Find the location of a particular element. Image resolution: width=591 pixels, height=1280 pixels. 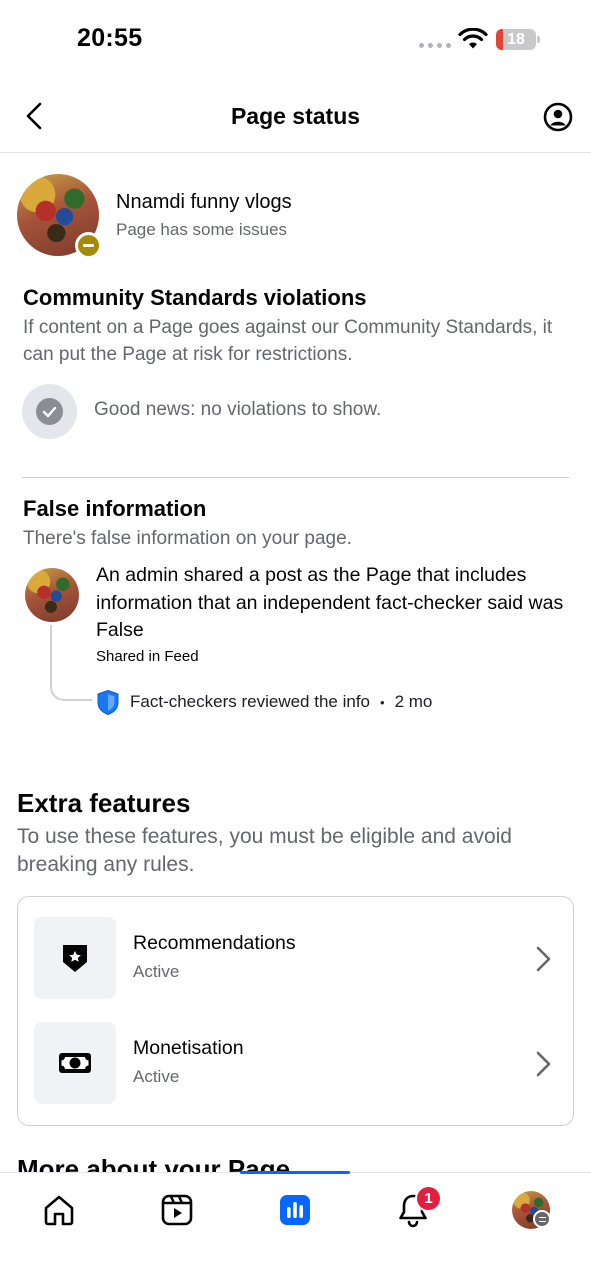

insights-icon is located at coordinates (295, 1210).